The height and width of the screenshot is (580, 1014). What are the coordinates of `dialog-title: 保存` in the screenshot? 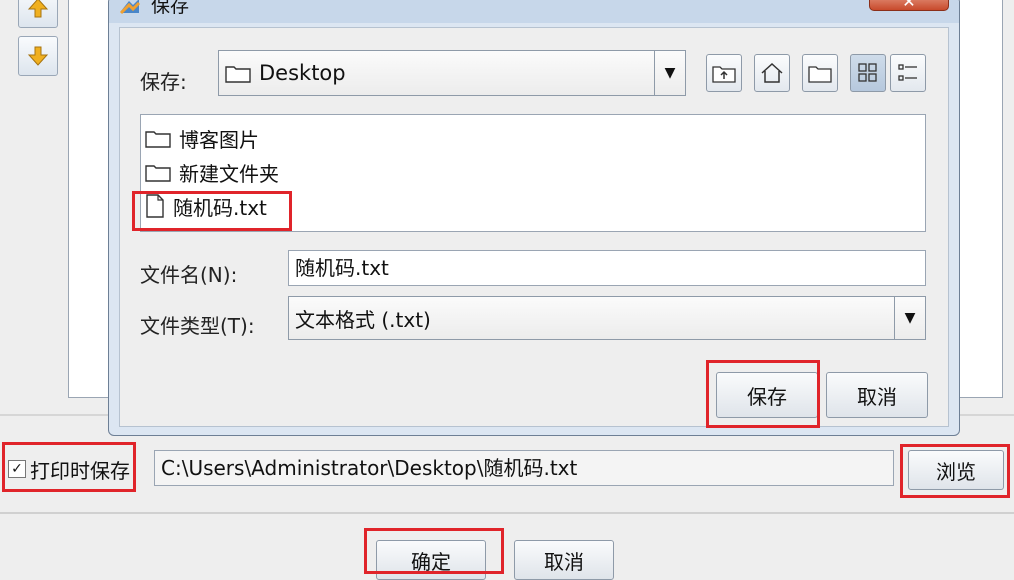 It's located at (170, 8).